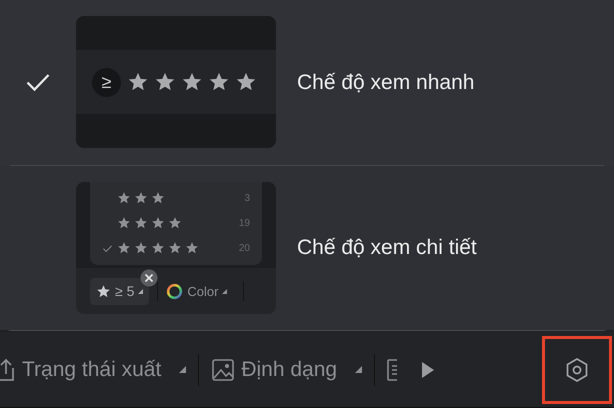 This screenshot has width=614, height=408. What do you see at coordinates (223, 370) in the screenshot?
I see `image-icon` at bounding box center [223, 370].